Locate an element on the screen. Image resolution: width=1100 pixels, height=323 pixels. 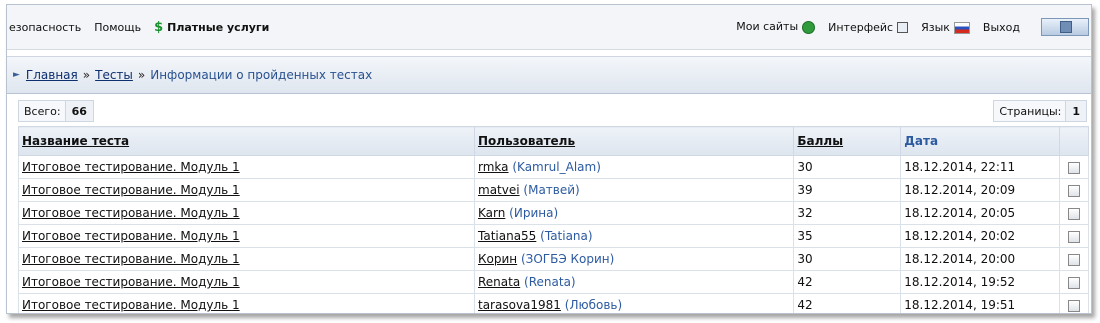
user-name-text: Матвей is located at coordinates (551, 190).